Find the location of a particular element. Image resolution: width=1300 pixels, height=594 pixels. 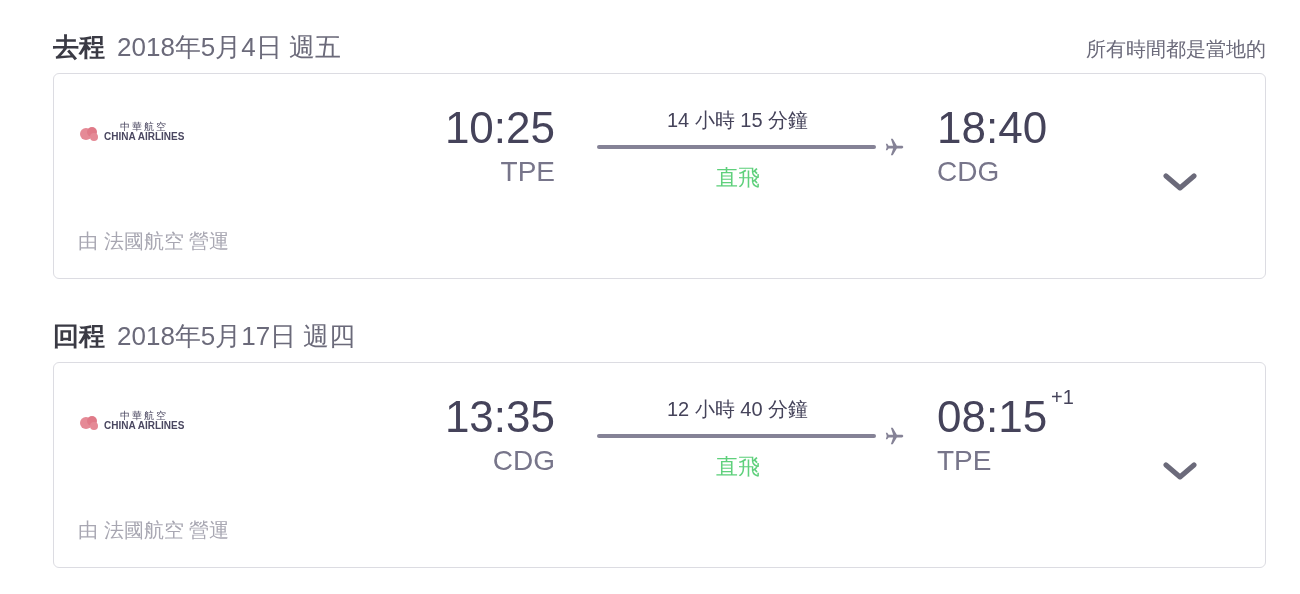

arrival-airport: CDG is located at coordinates (968, 172).